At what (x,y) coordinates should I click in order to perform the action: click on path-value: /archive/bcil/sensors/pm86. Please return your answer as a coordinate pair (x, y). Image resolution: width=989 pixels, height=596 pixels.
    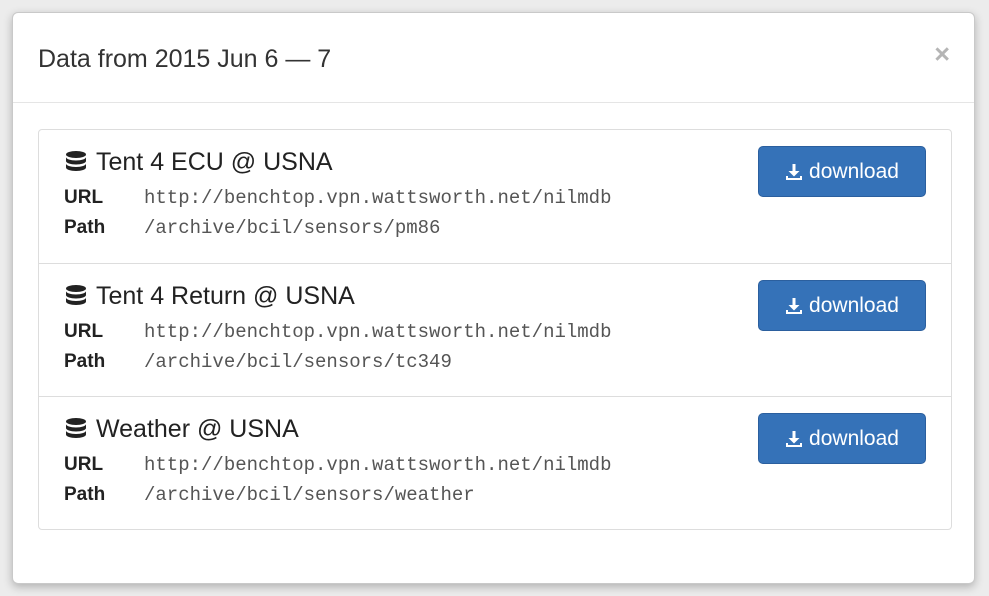
    Looking at the image, I should click on (292, 228).